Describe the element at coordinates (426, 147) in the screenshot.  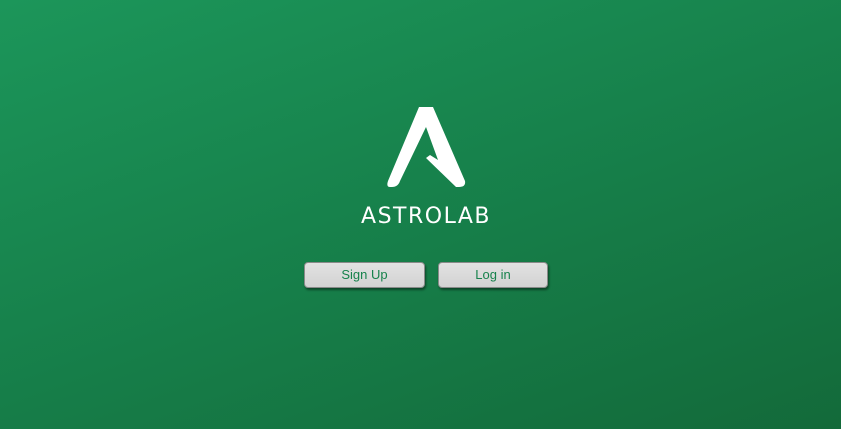
I see `astrolab-logo-icon` at that location.